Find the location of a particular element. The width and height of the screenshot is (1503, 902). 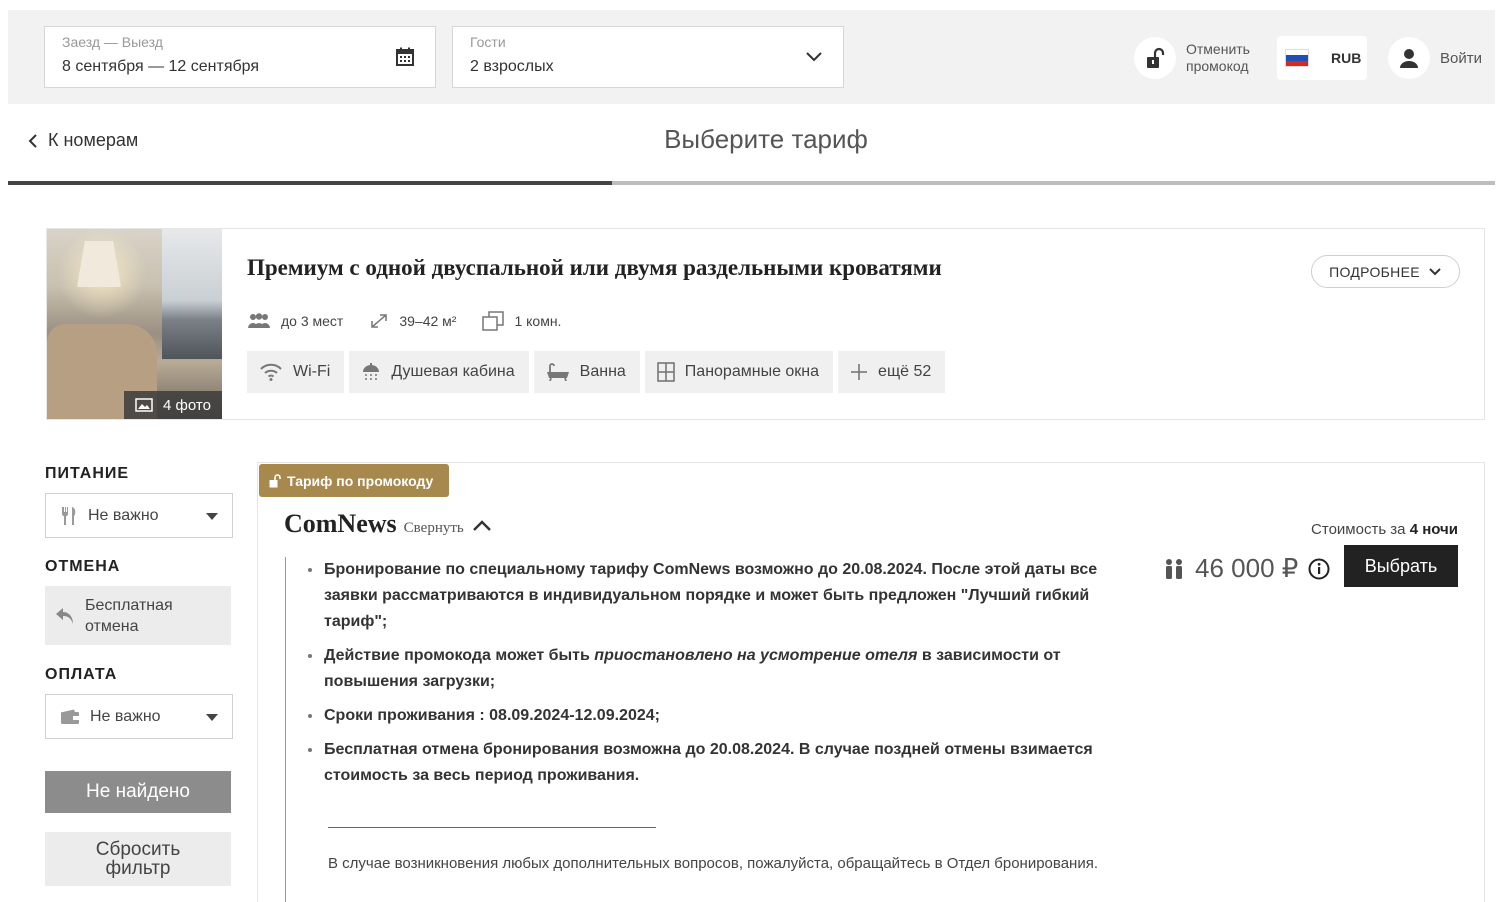

price-value: 46 000 ₽ is located at coordinates (1247, 568).